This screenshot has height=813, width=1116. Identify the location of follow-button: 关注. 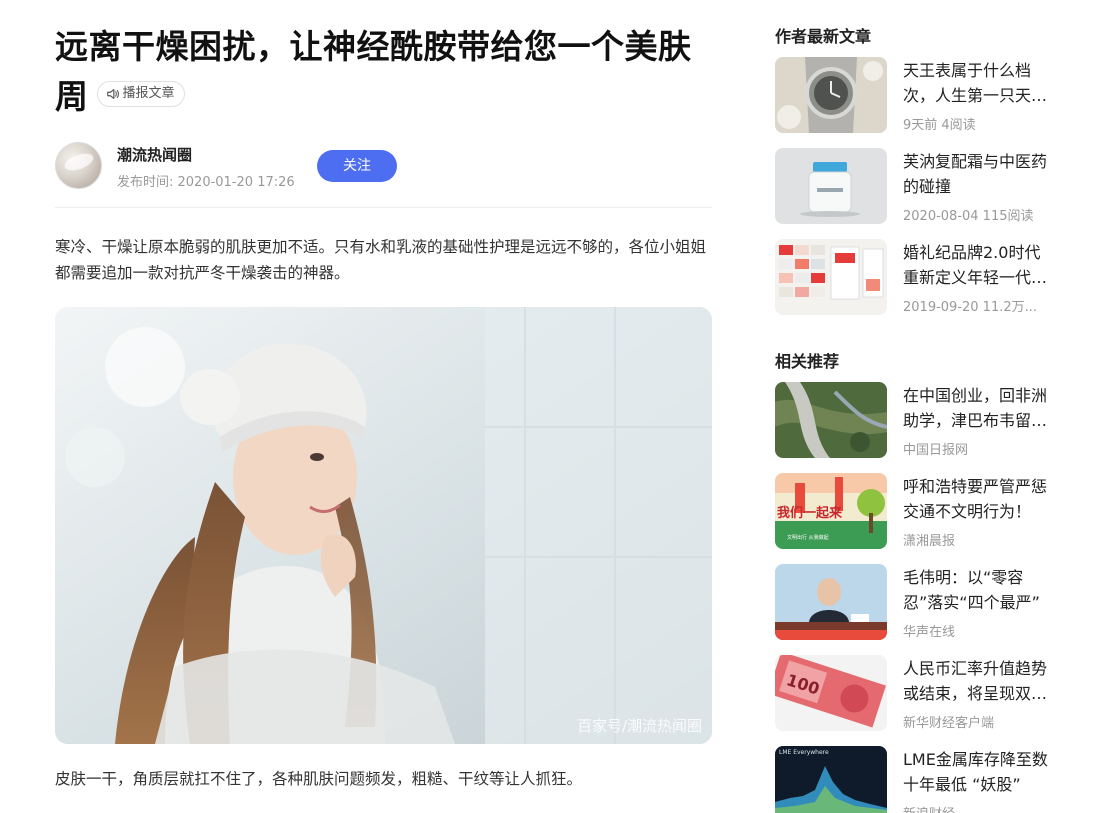
(357, 166).